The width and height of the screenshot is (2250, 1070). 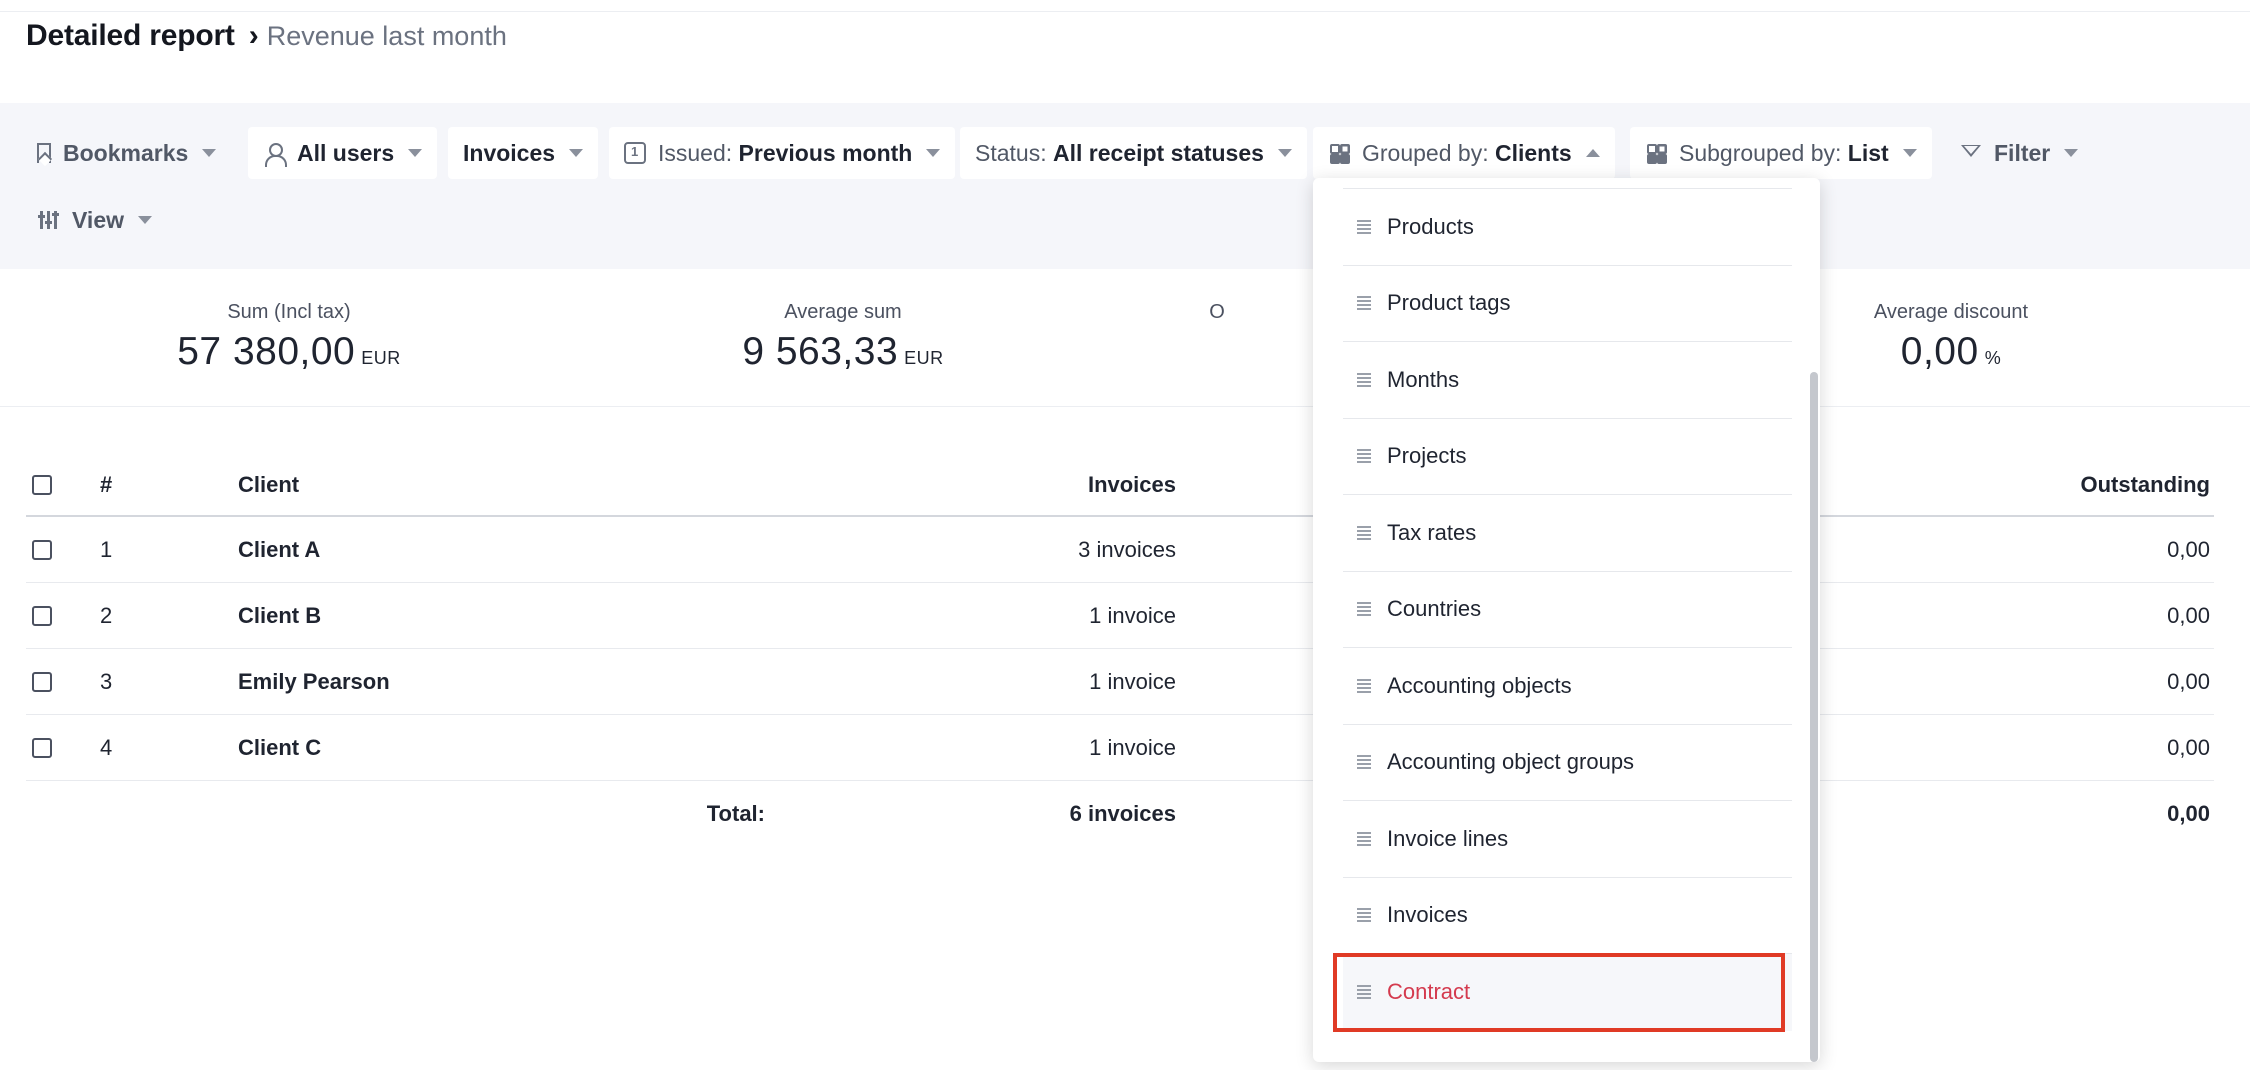 What do you see at coordinates (1432, 532) in the screenshot?
I see `dropdown-item-label: Tax rates` at bounding box center [1432, 532].